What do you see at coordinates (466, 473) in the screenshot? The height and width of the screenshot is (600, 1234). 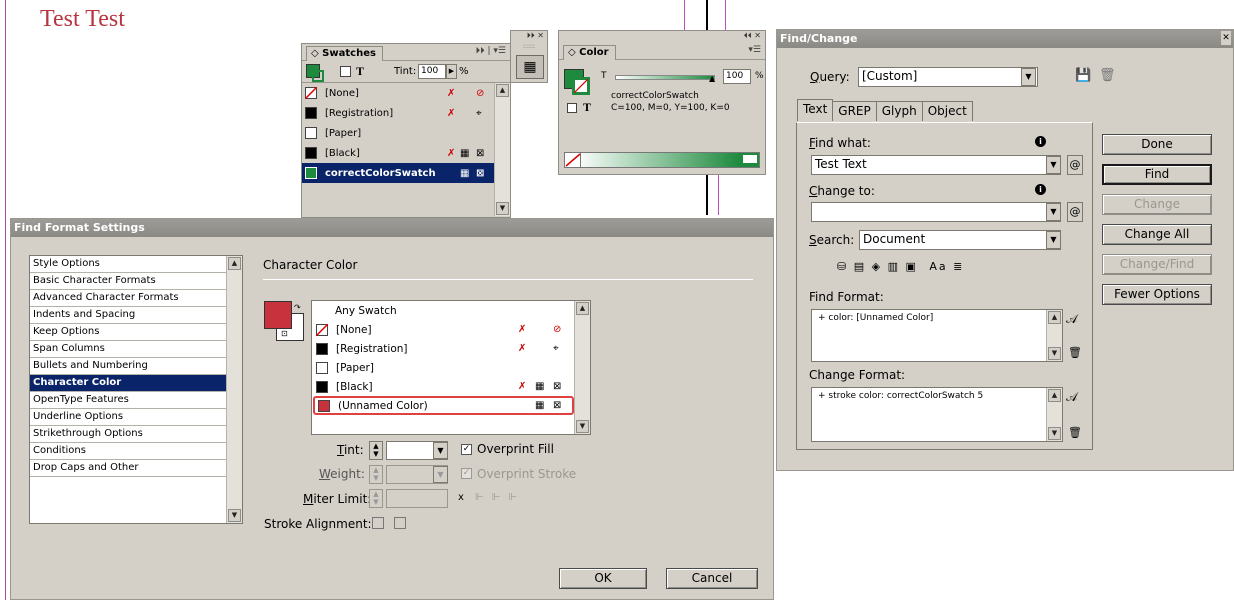 I see `overprint-stroke-checkbox: ✓` at bounding box center [466, 473].